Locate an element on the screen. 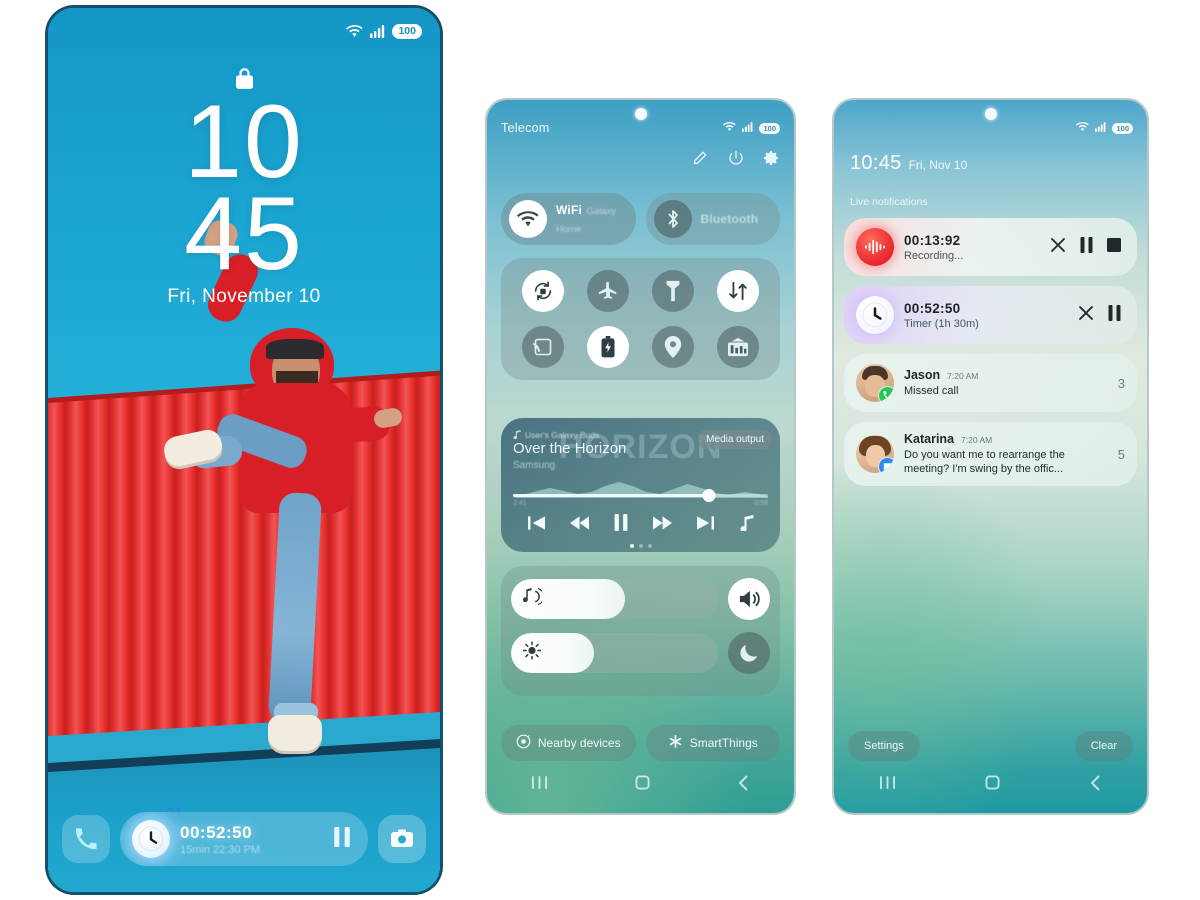  skip-next-icon is located at coordinates (705, 525).